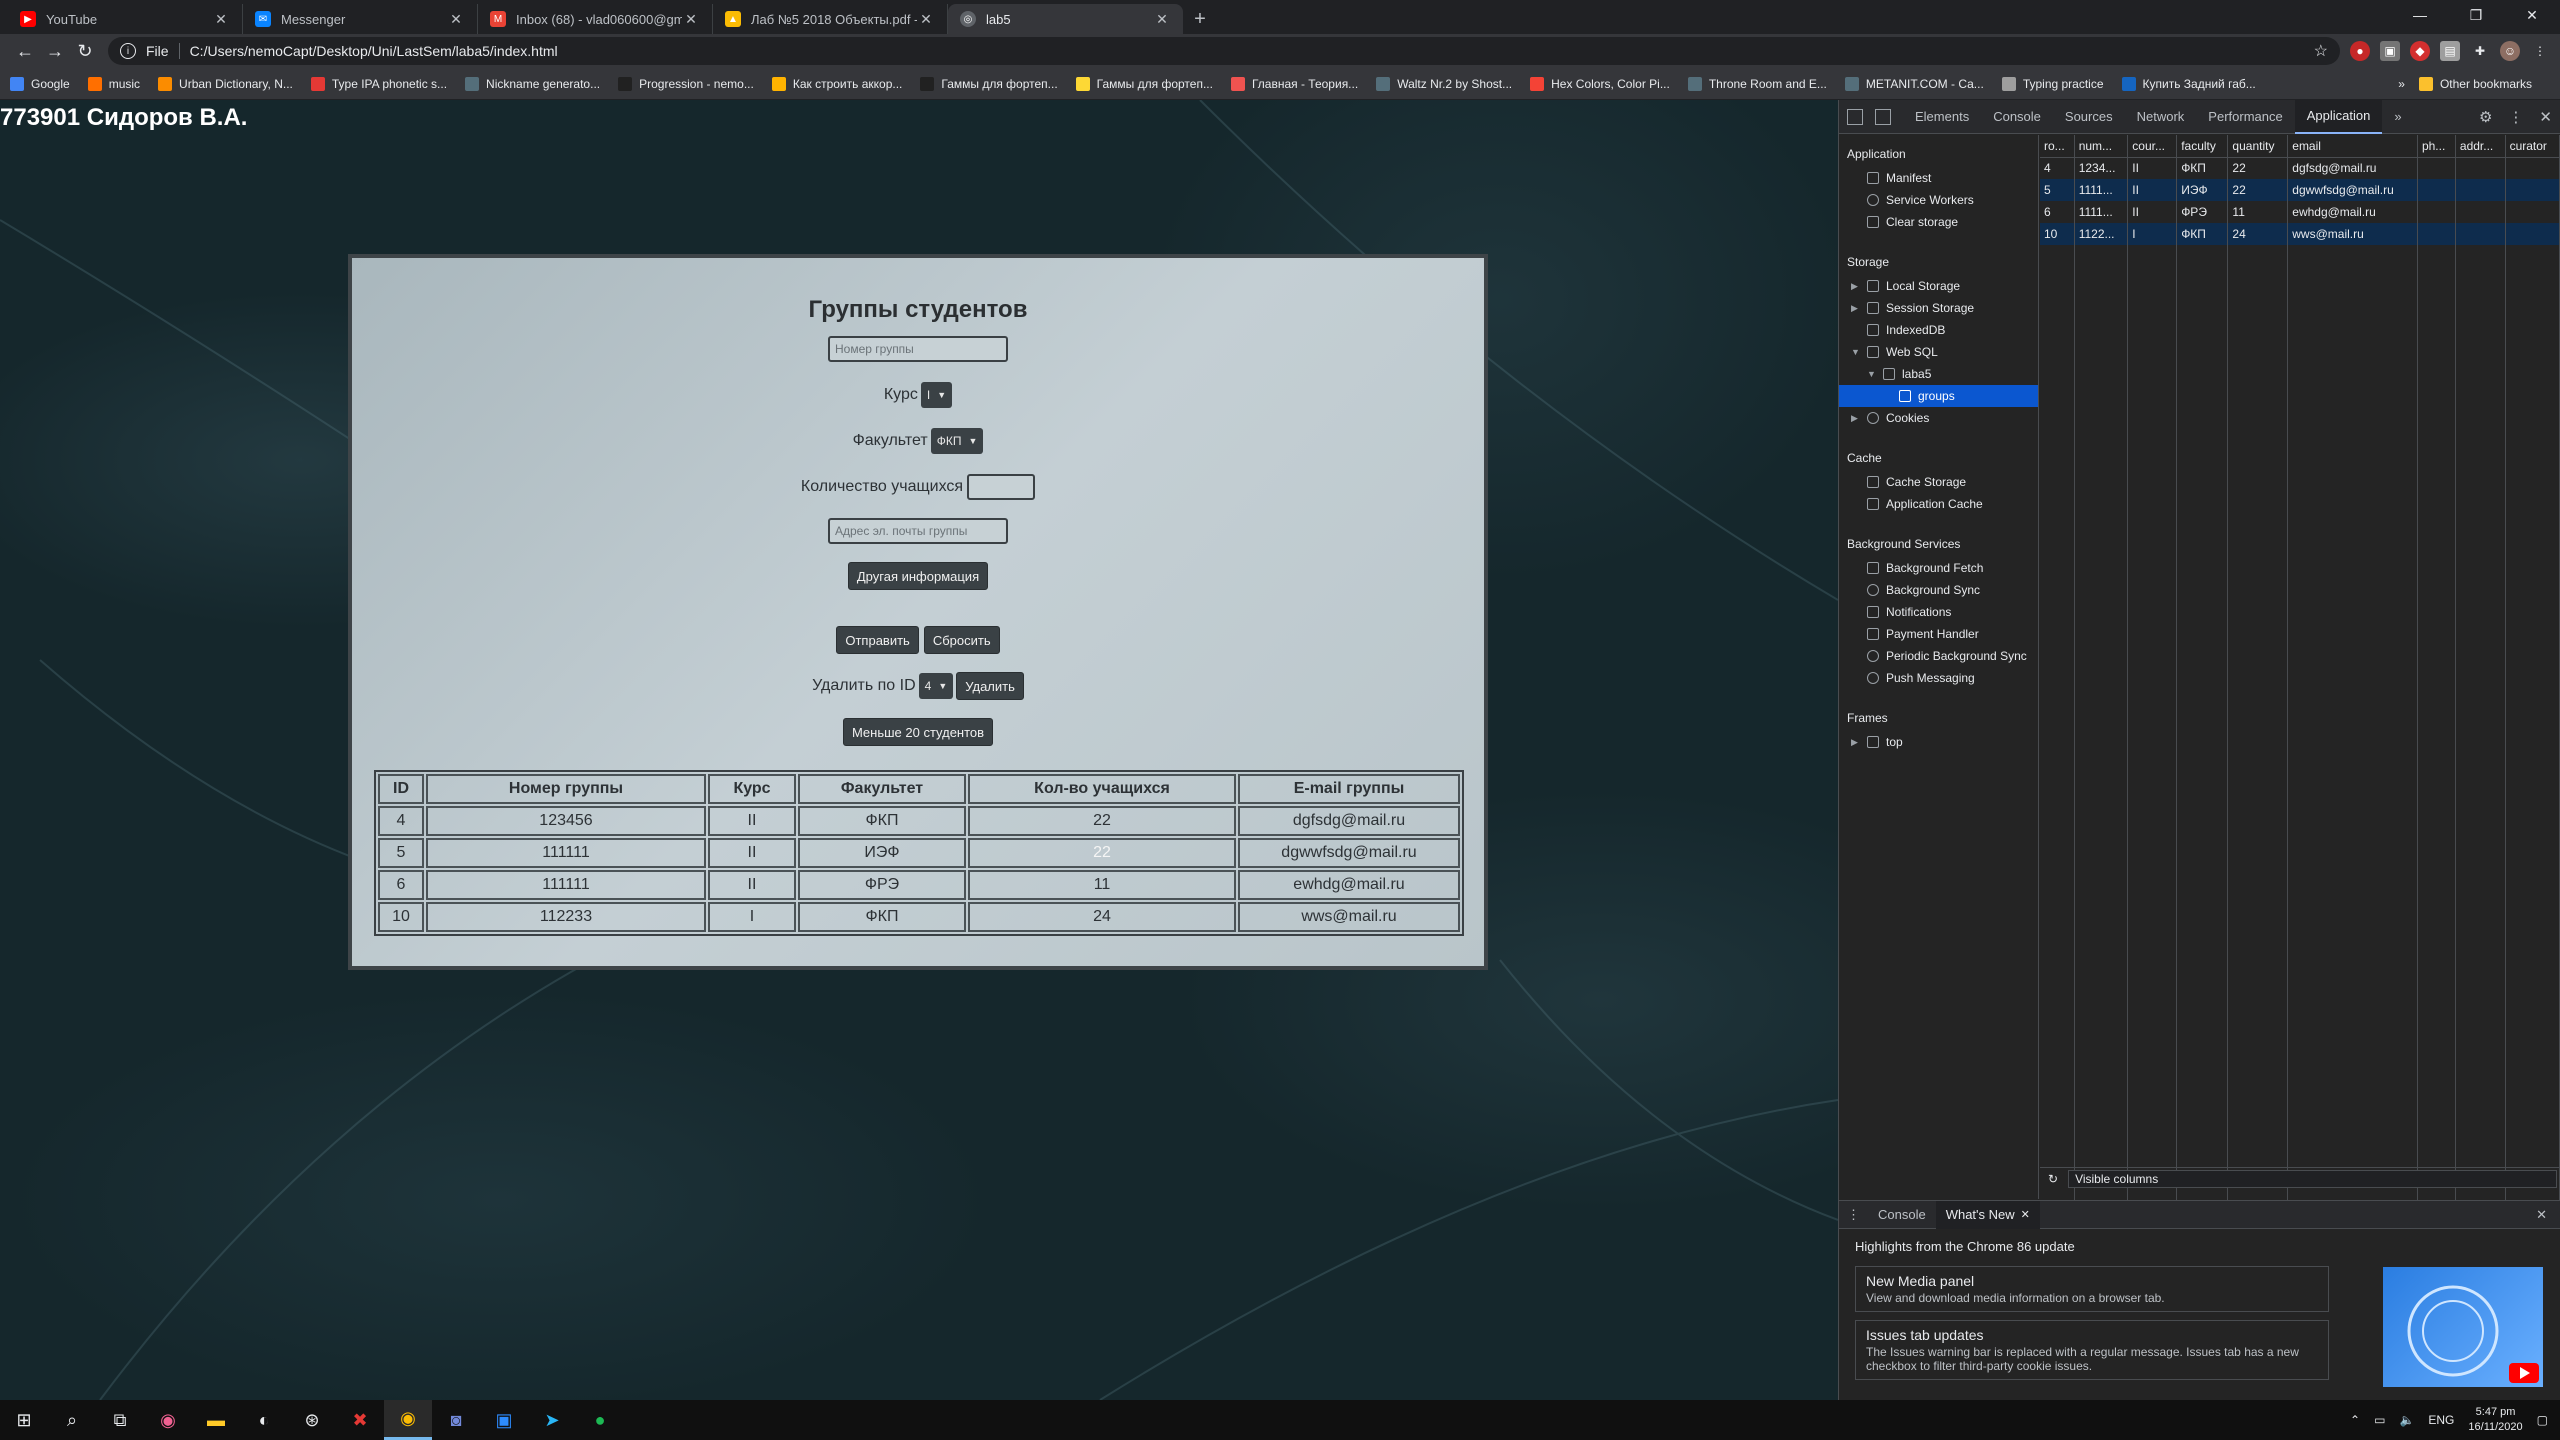  Describe the element at coordinates (2420, 15) in the screenshot. I see `minimize-icon: —` at that location.